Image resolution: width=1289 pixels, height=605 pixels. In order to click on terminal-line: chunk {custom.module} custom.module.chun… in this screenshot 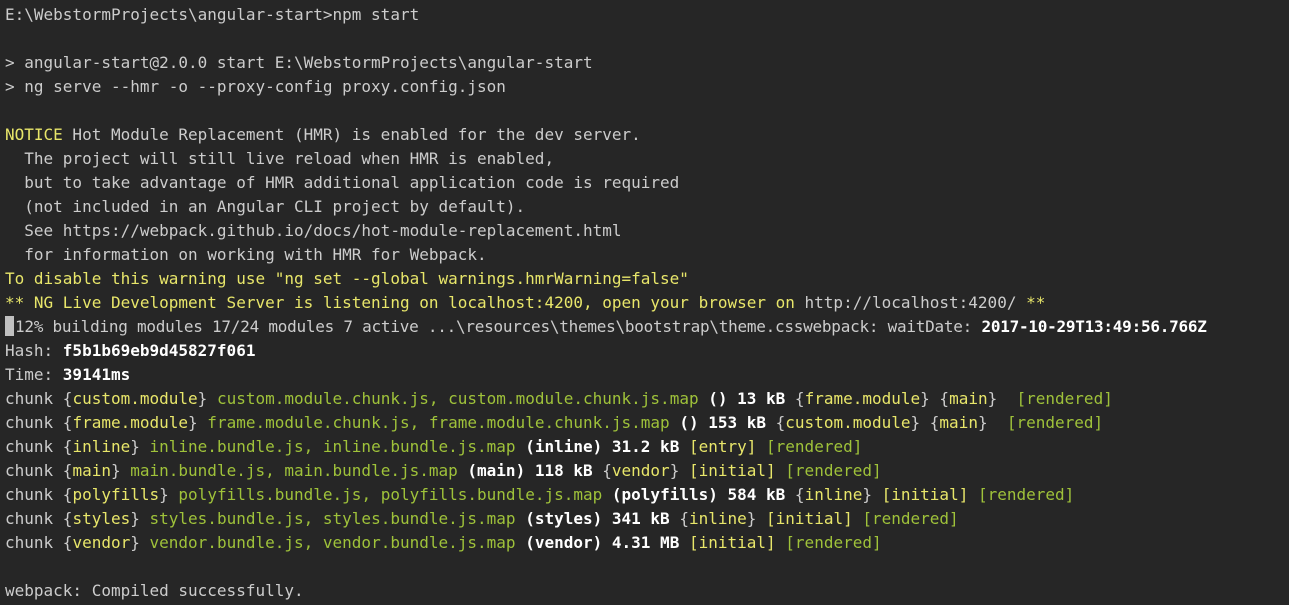, I will do `click(646, 399)`.